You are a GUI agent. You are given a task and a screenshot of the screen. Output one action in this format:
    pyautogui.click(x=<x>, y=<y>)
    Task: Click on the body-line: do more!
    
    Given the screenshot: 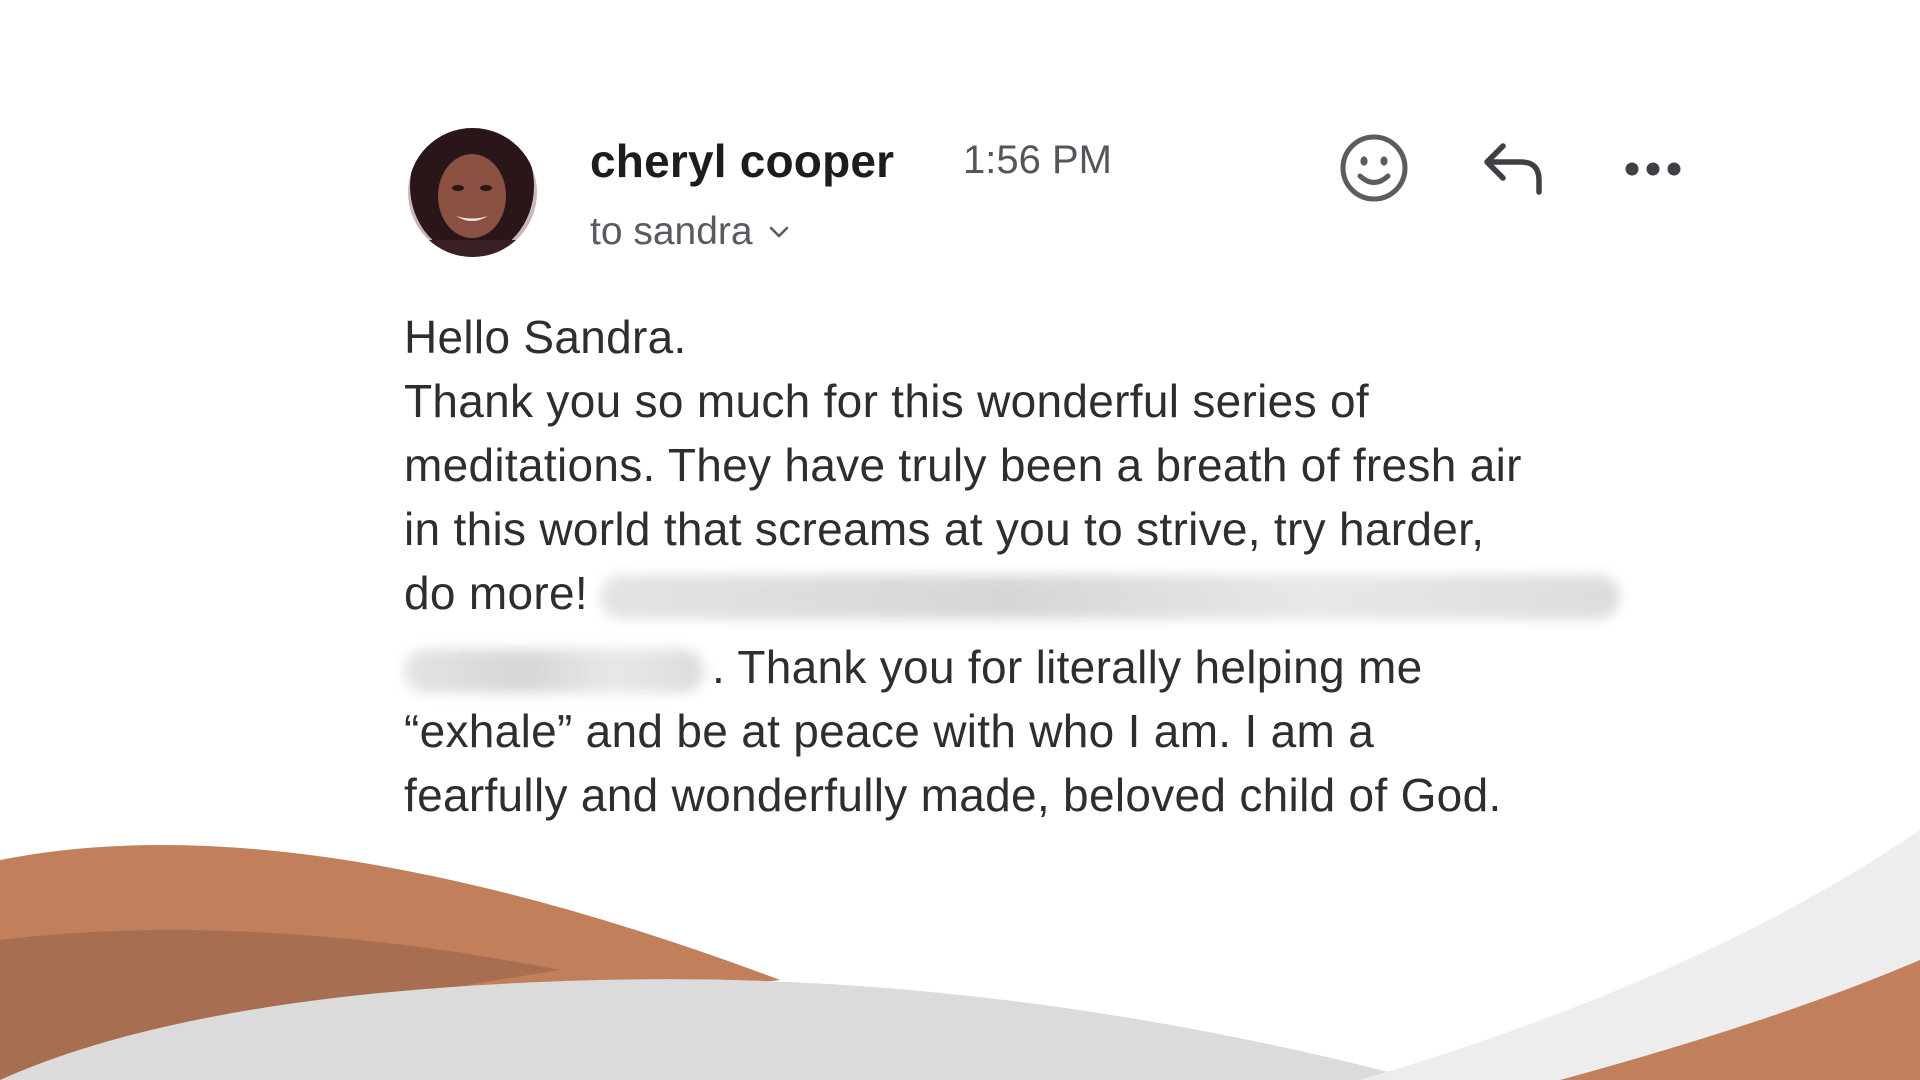 What is the action you would take?
    pyautogui.click(x=1064, y=593)
    